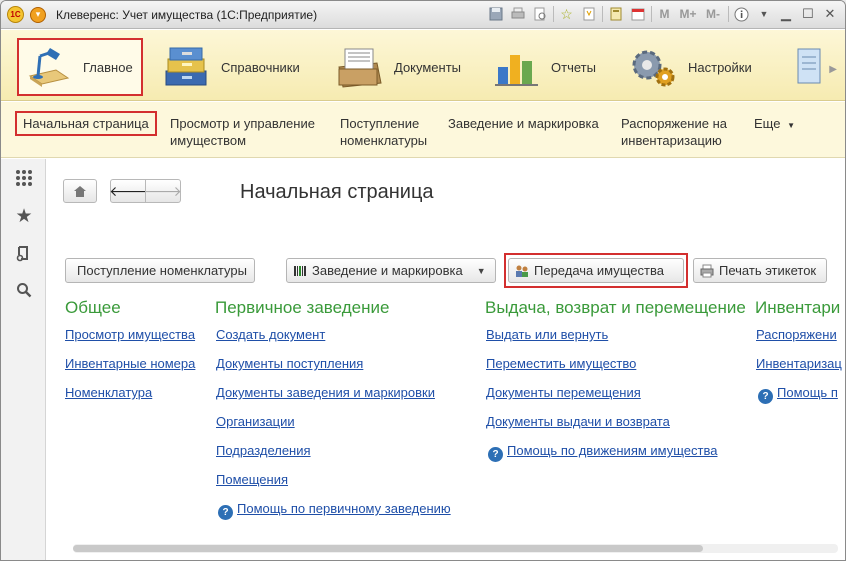  Describe the element at coordinates (547, 334) in the screenshot. I see `link-issue-or-return: Выдать или вернуть` at that location.